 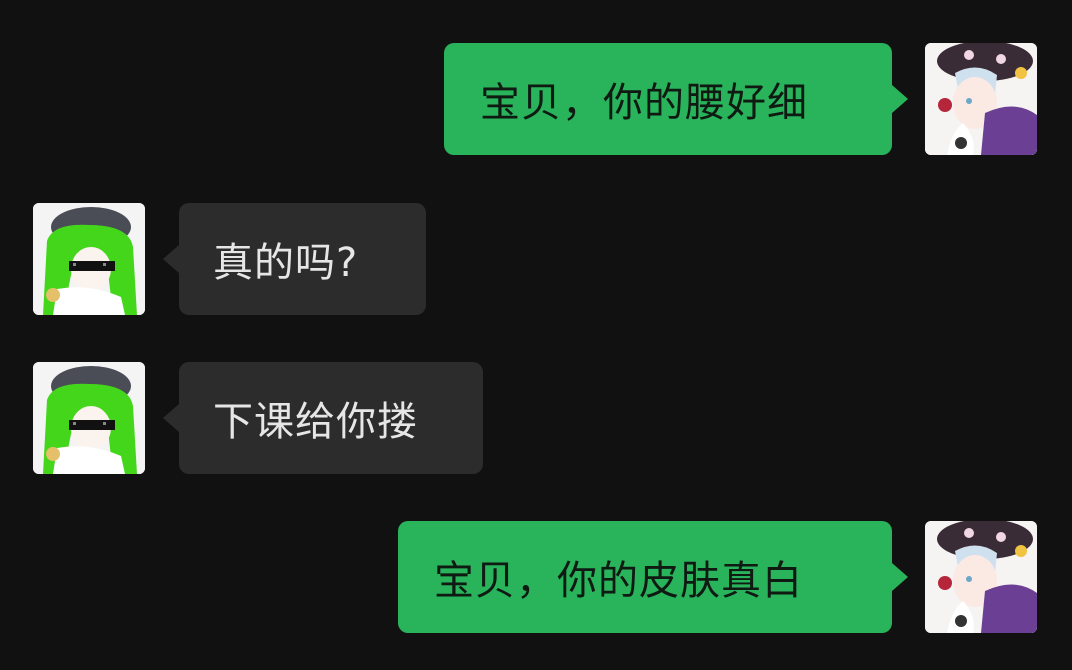 I want to click on message-text: 下课给你搂, so click(x=315, y=422).